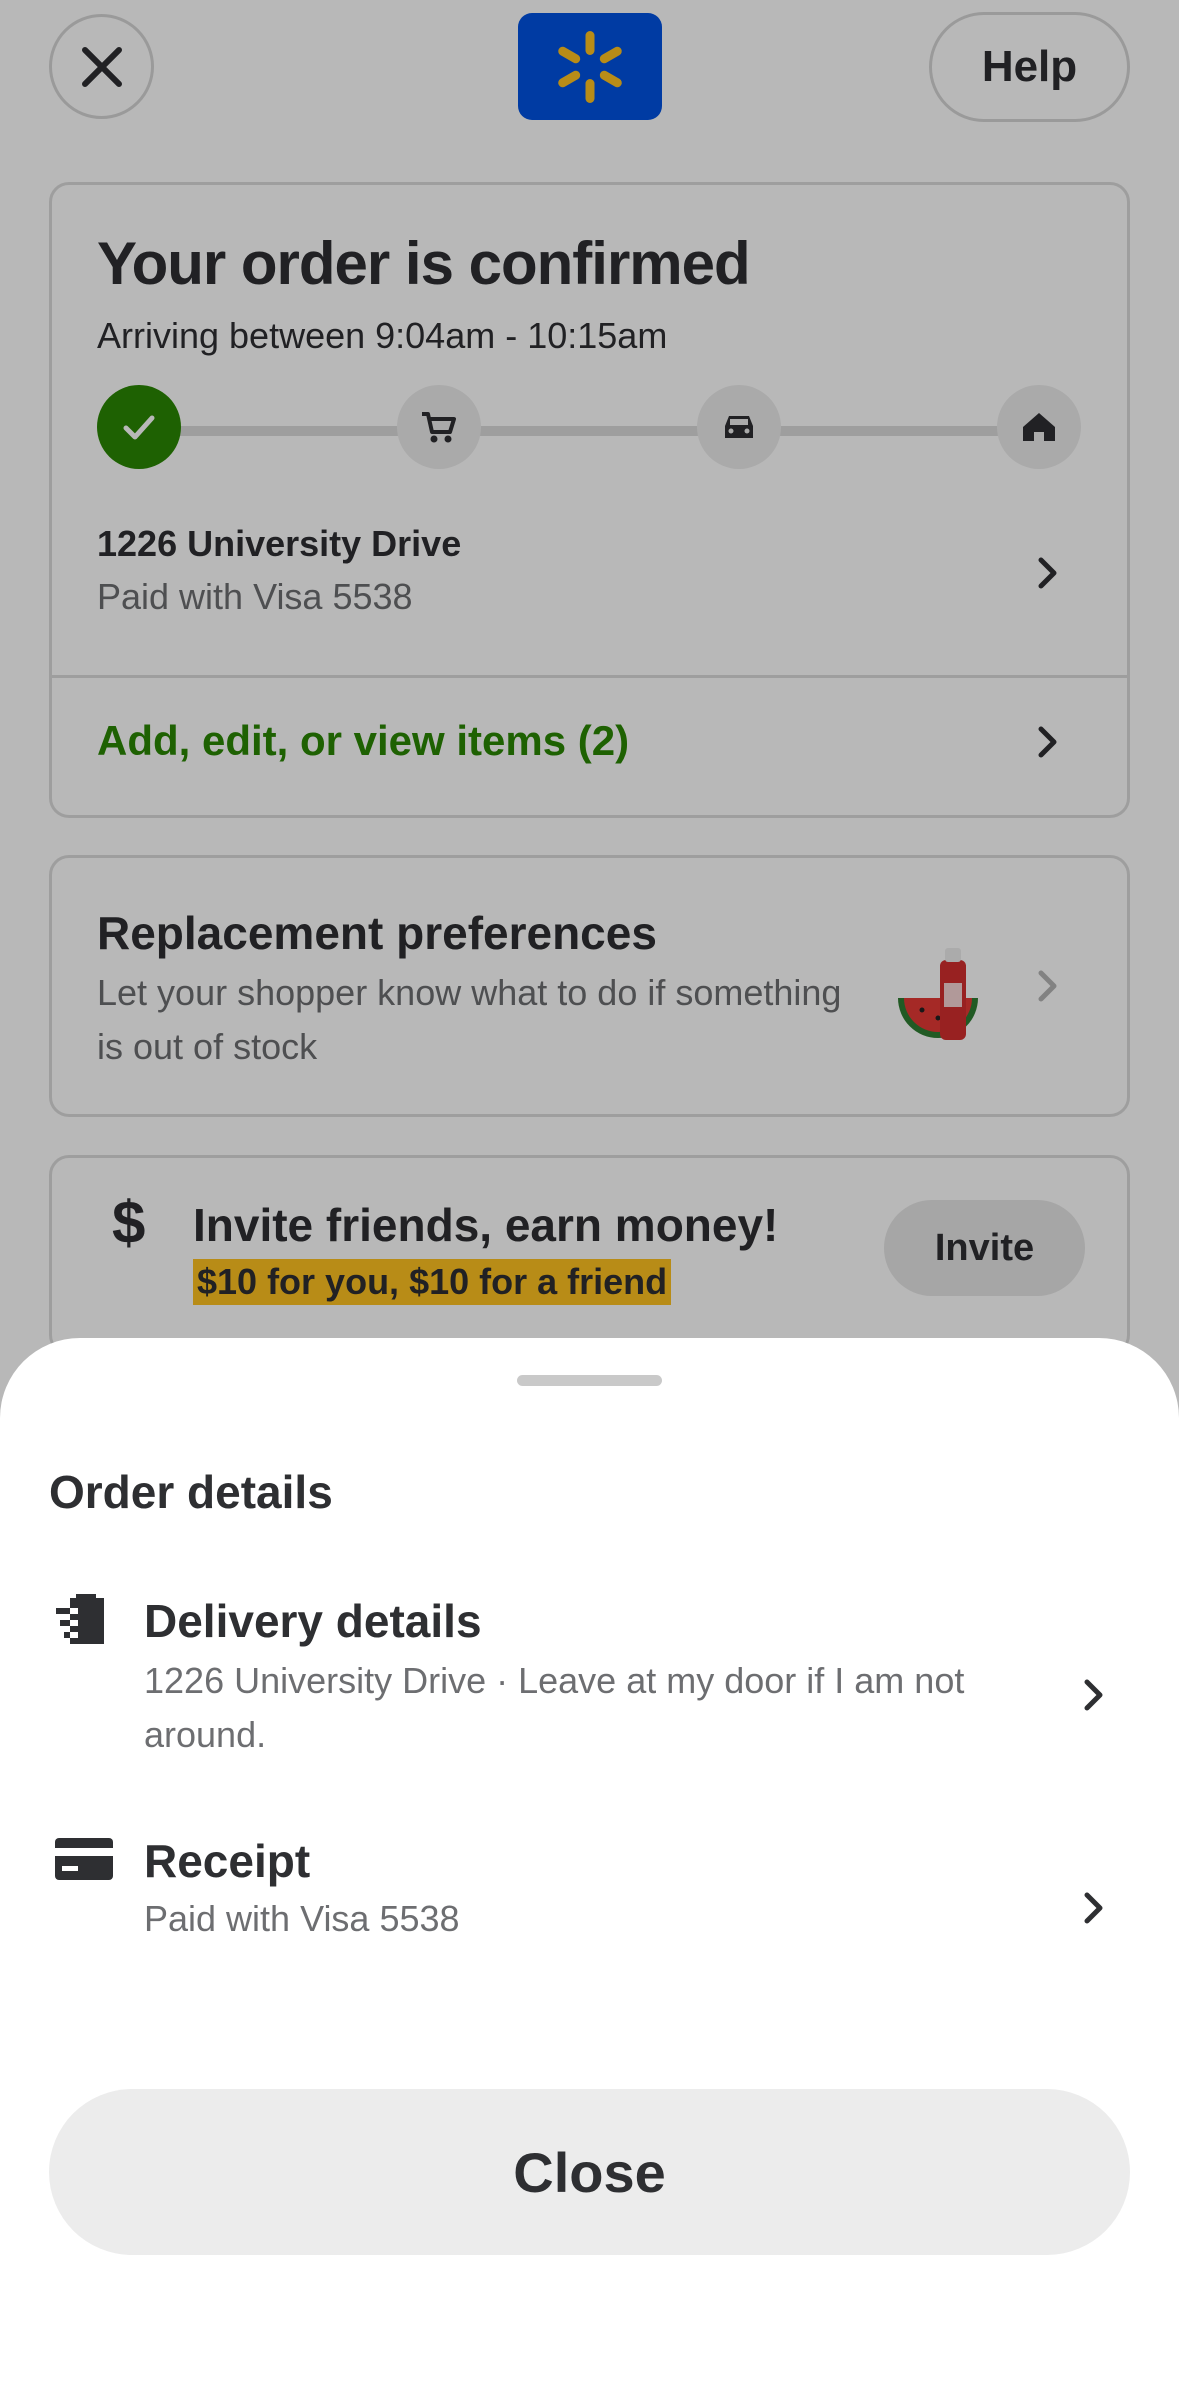 This screenshot has width=1179, height=2396. Describe the element at coordinates (191, 1492) in the screenshot. I see `sheet-title: Order details` at that location.